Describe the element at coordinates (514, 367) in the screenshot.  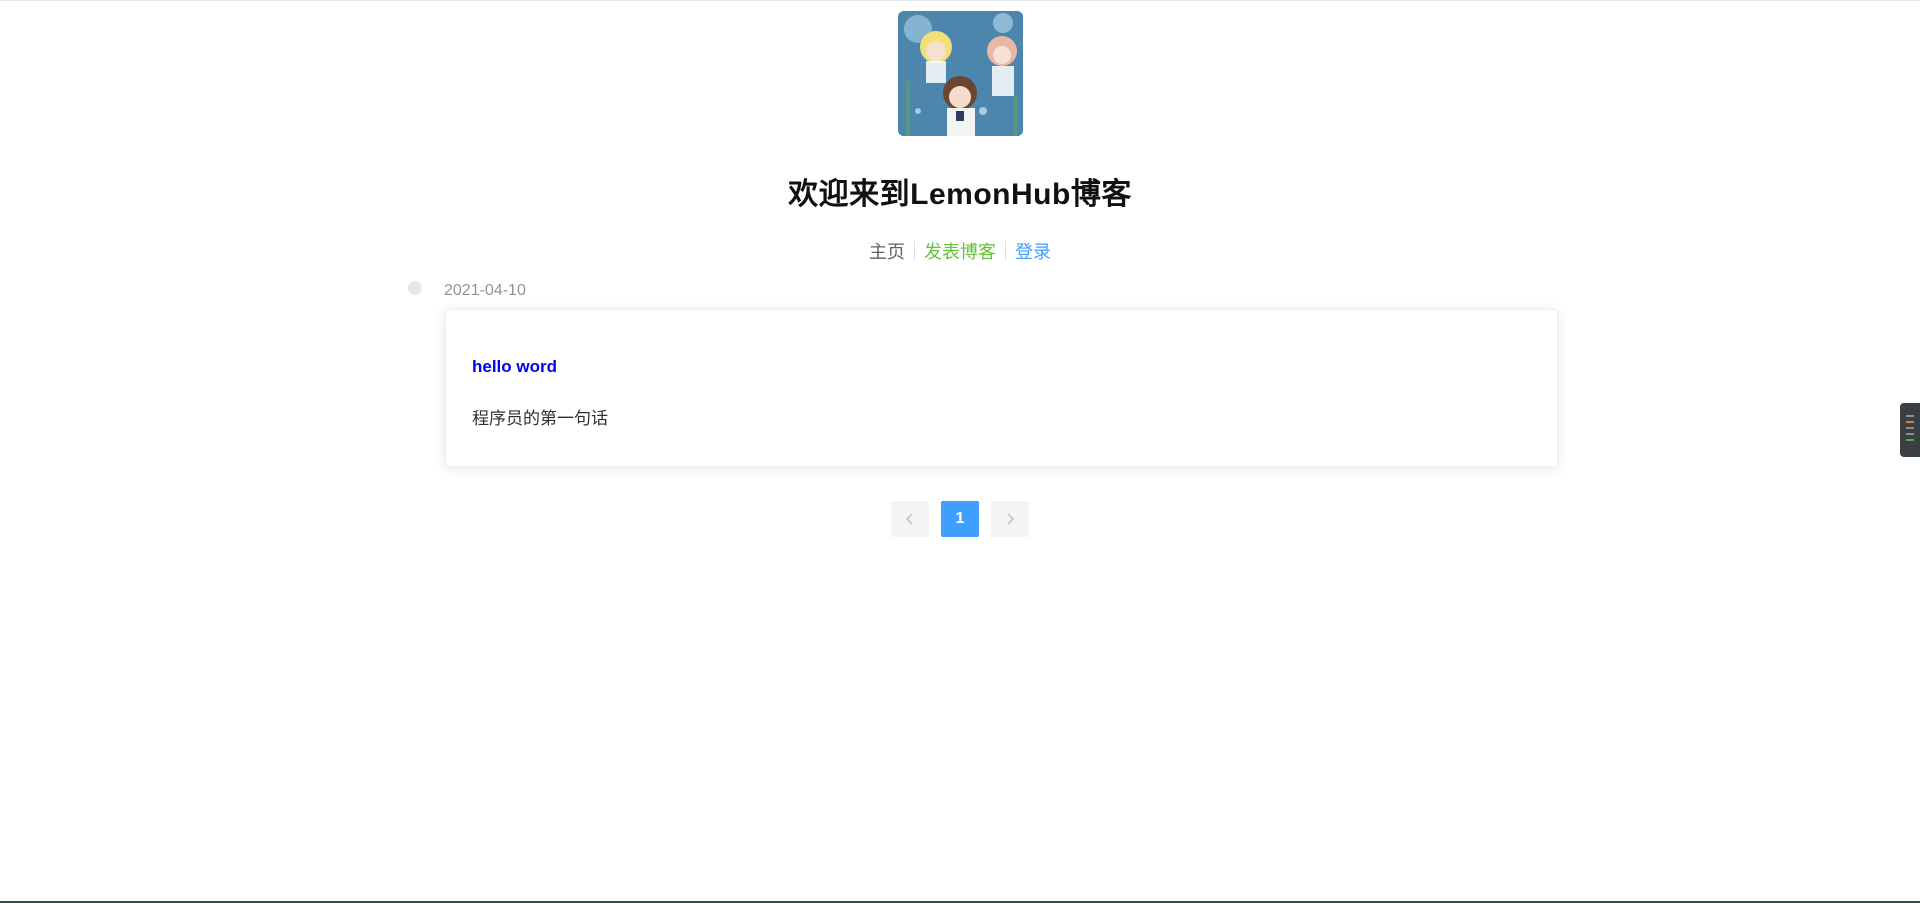
I see `post-title-link: hello word` at that location.